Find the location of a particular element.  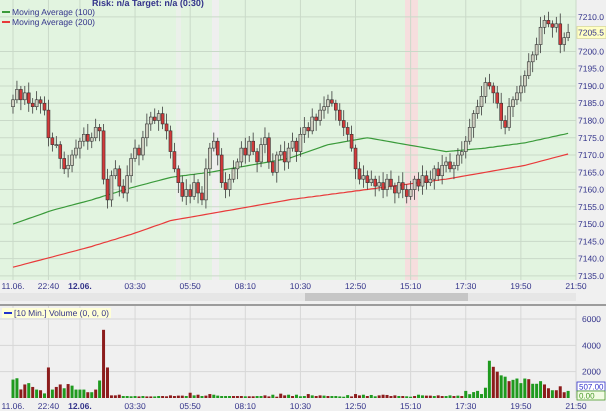

axis-label: 7160.0 is located at coordinates (591, 189).